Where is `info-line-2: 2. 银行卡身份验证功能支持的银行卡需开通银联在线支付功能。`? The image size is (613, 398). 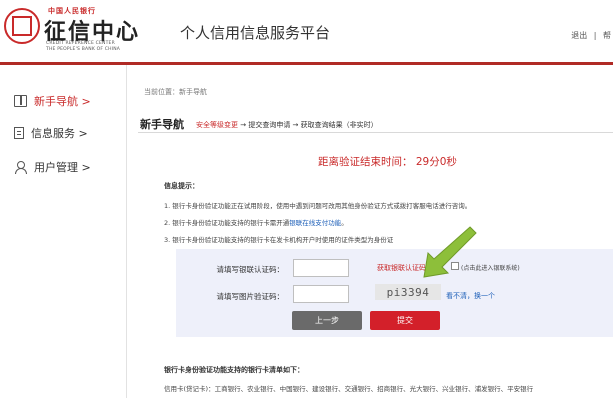
info-line-2: 2. 银行卡身份验证功能支持的银行卡需开通银联在线支付功能。 is located at coordinates (256, 222).